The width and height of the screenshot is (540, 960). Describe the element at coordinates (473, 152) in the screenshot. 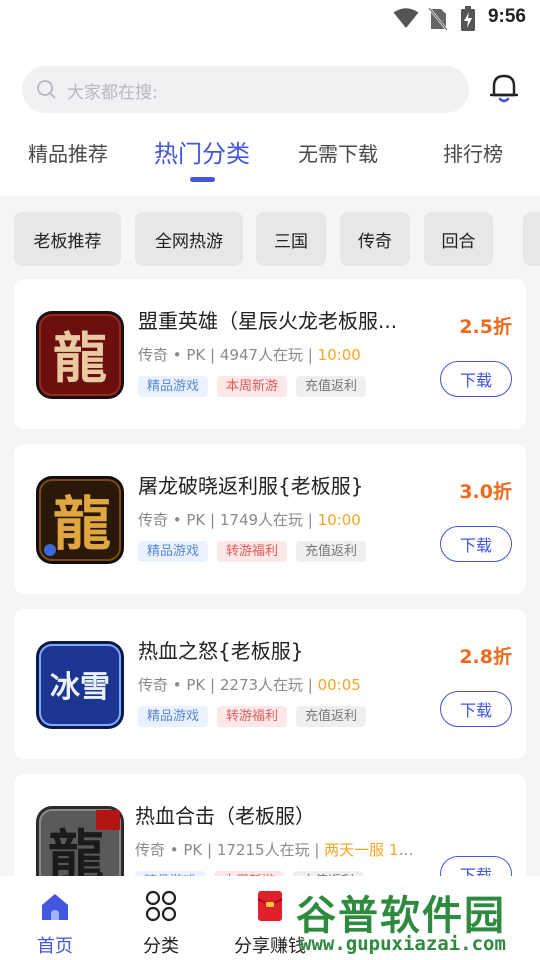

I see `tab-ranking: 排行榜` at that location.